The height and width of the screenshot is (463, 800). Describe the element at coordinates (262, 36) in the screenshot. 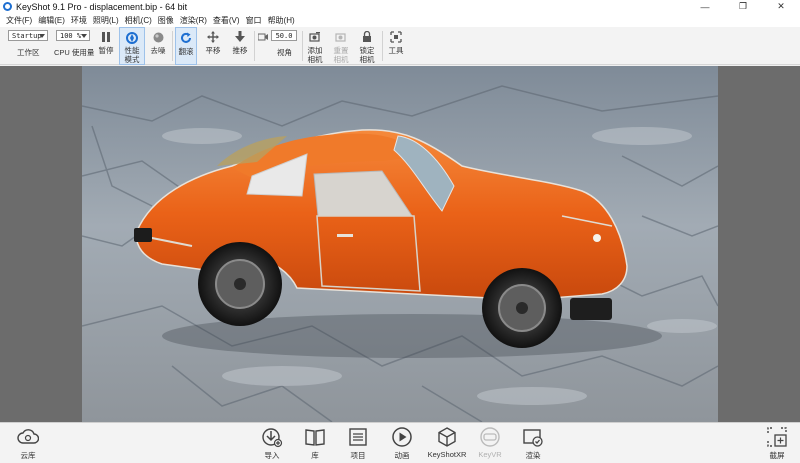

I see `camera-fov-icon` at that location.